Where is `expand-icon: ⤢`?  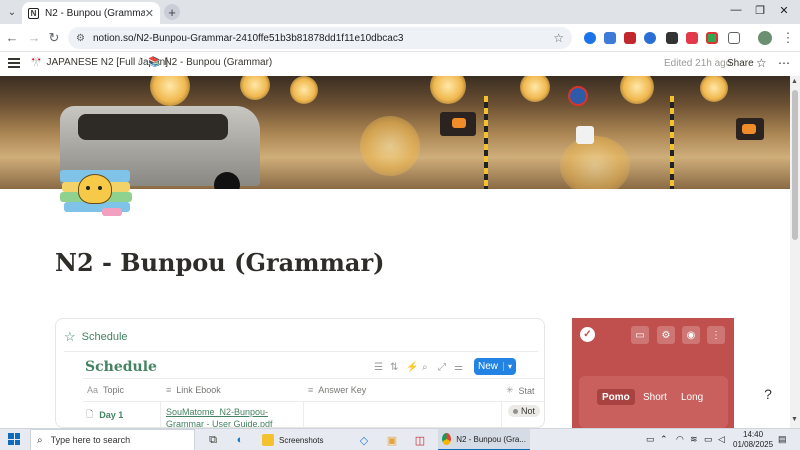
expand-icon: ⤢ is located at coordinates (442, 367).